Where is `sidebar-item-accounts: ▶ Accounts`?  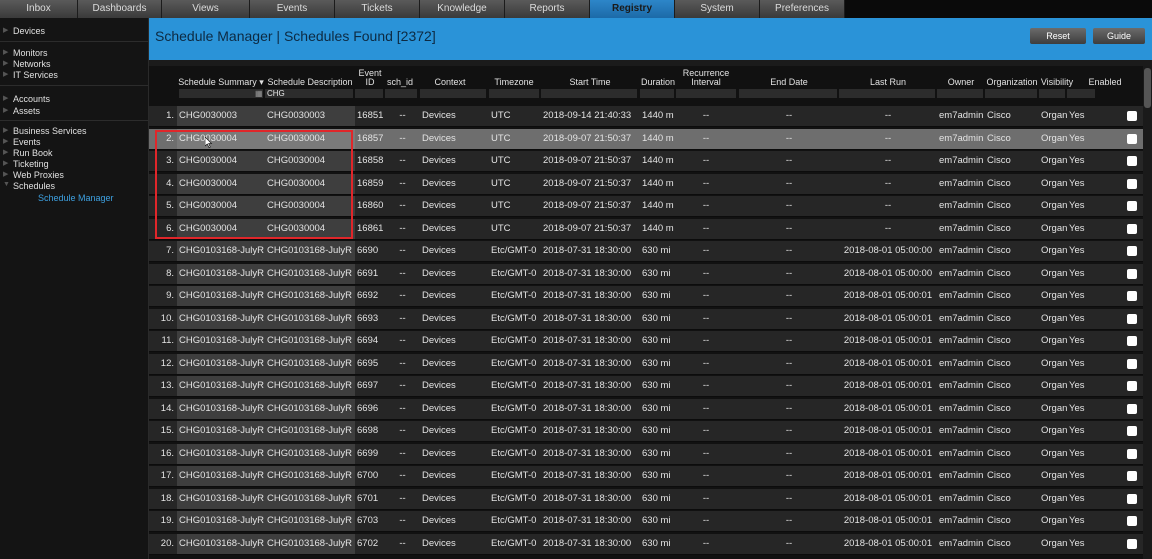 sidebar-item-accounts: ▶ Accounts is located at coordinates (74, 99).